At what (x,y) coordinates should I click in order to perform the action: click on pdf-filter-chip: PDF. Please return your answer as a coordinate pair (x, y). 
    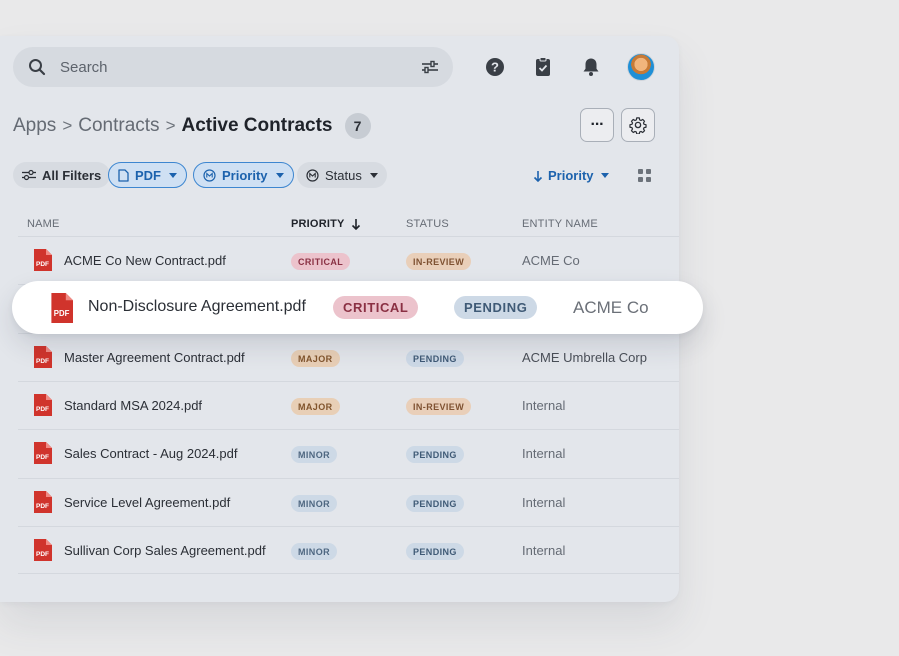
    Looking at the image, I should click on (147, 175).